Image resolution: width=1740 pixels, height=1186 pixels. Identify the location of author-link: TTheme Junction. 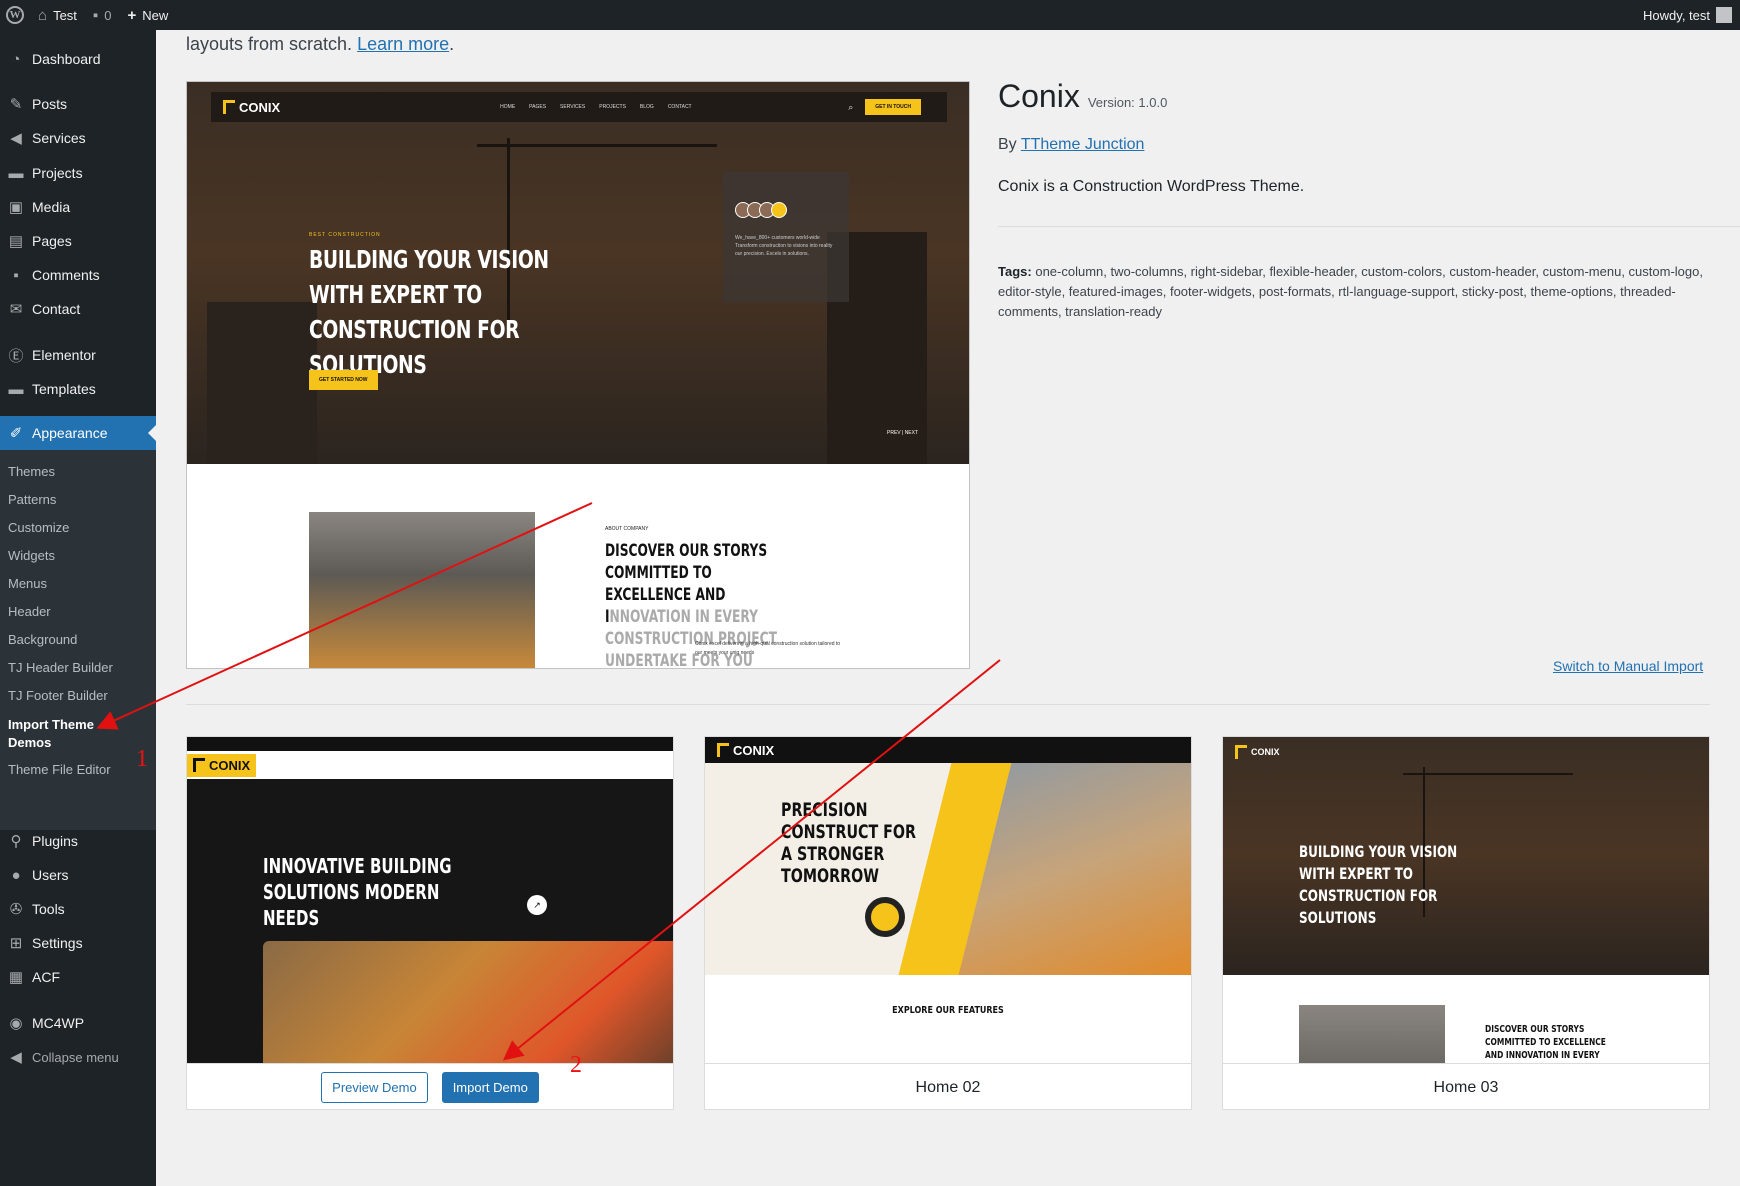
(1083, 144).